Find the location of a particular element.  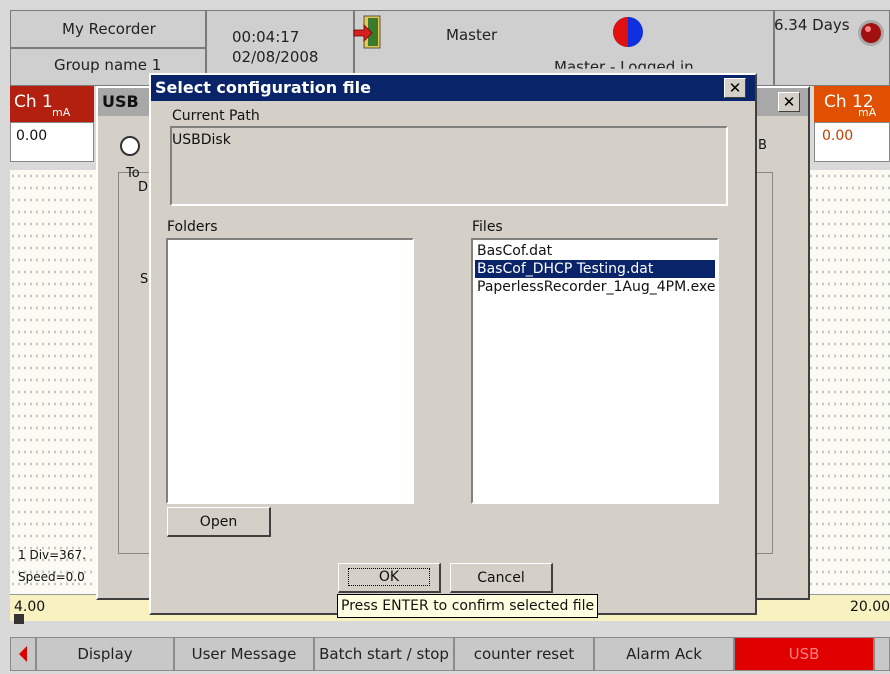

nav-left-button is located at coordinates (23, 654).